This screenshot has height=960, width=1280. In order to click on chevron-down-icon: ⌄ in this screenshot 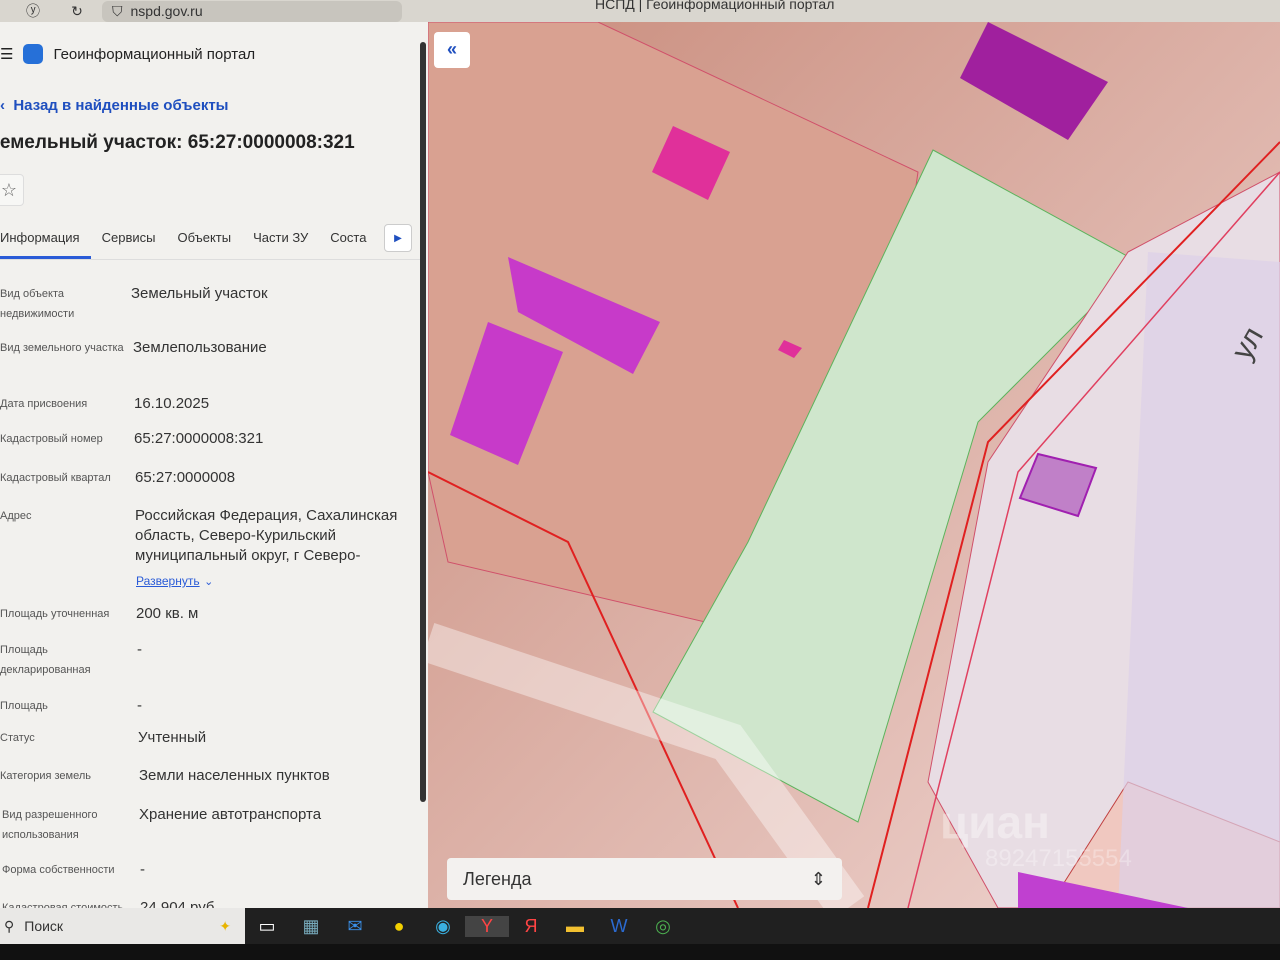, I will do `click(209, 582)`.